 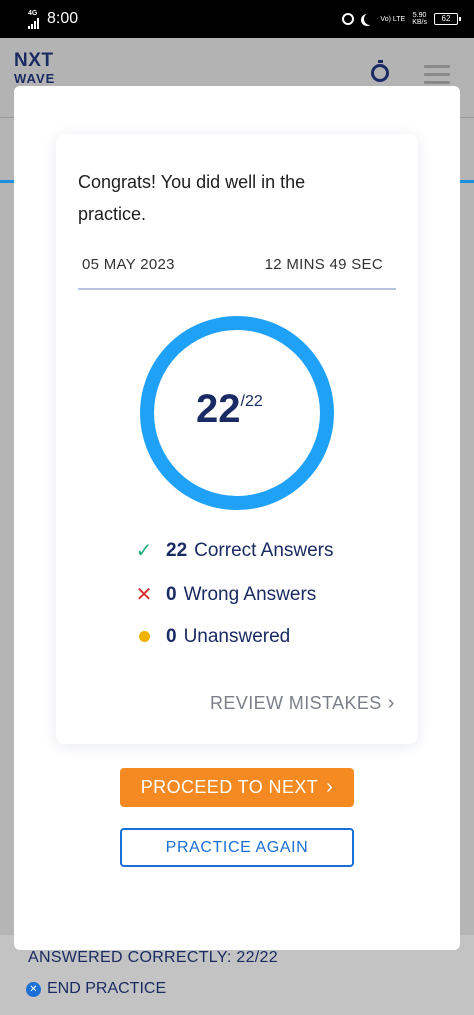 What do you see at coordinates (237, 636) in the screenshot?
I see `unanswered-label: Unanswered` at bounding box center [237, 636].